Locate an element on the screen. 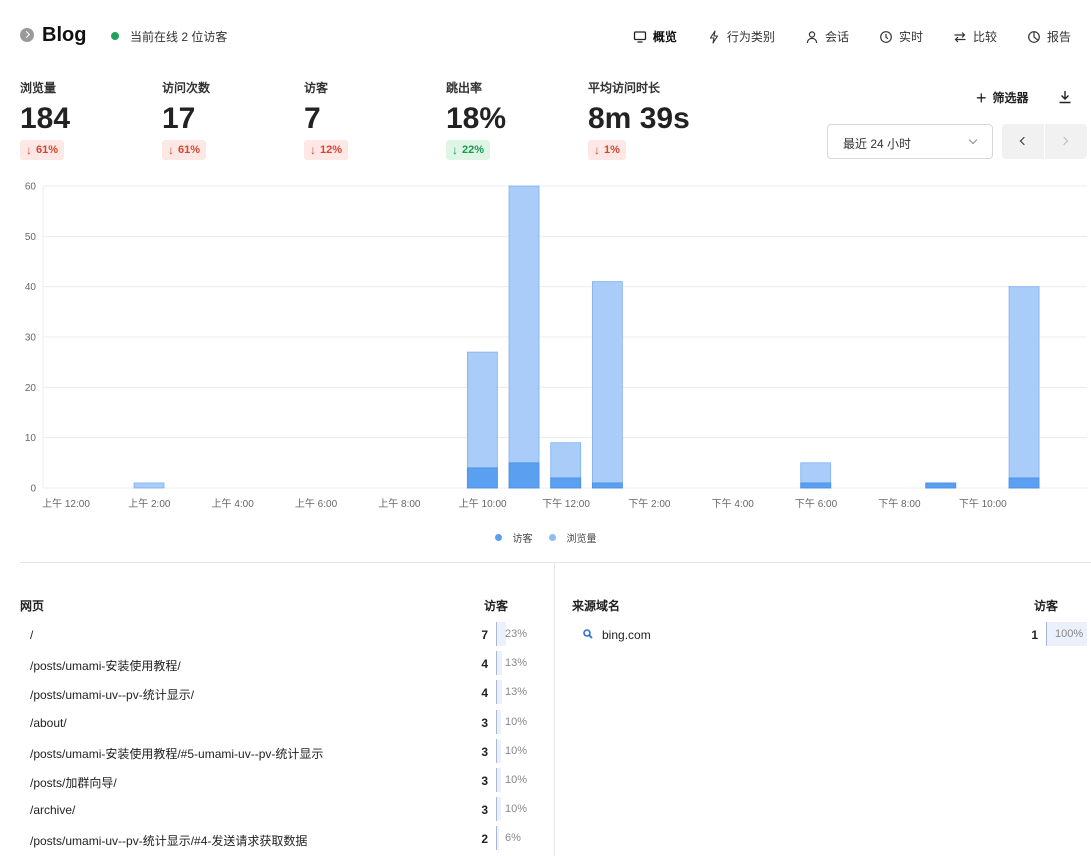 This screenshot has width=1091, height=856. prev-period-button is located at coordinates (1023, 141).